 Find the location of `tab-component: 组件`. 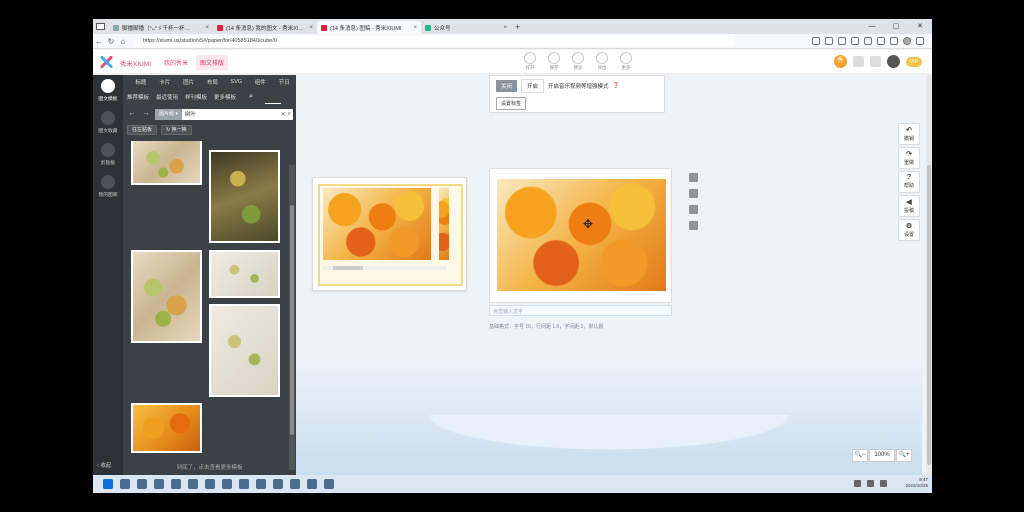

tab-component: 组件 is located at coordinates (260, 82).